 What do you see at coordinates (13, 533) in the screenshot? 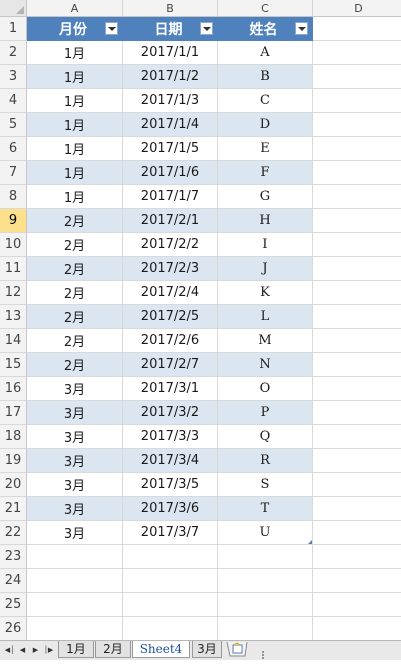
I see `row-header-22: 22` at bounding box center [13, 533].